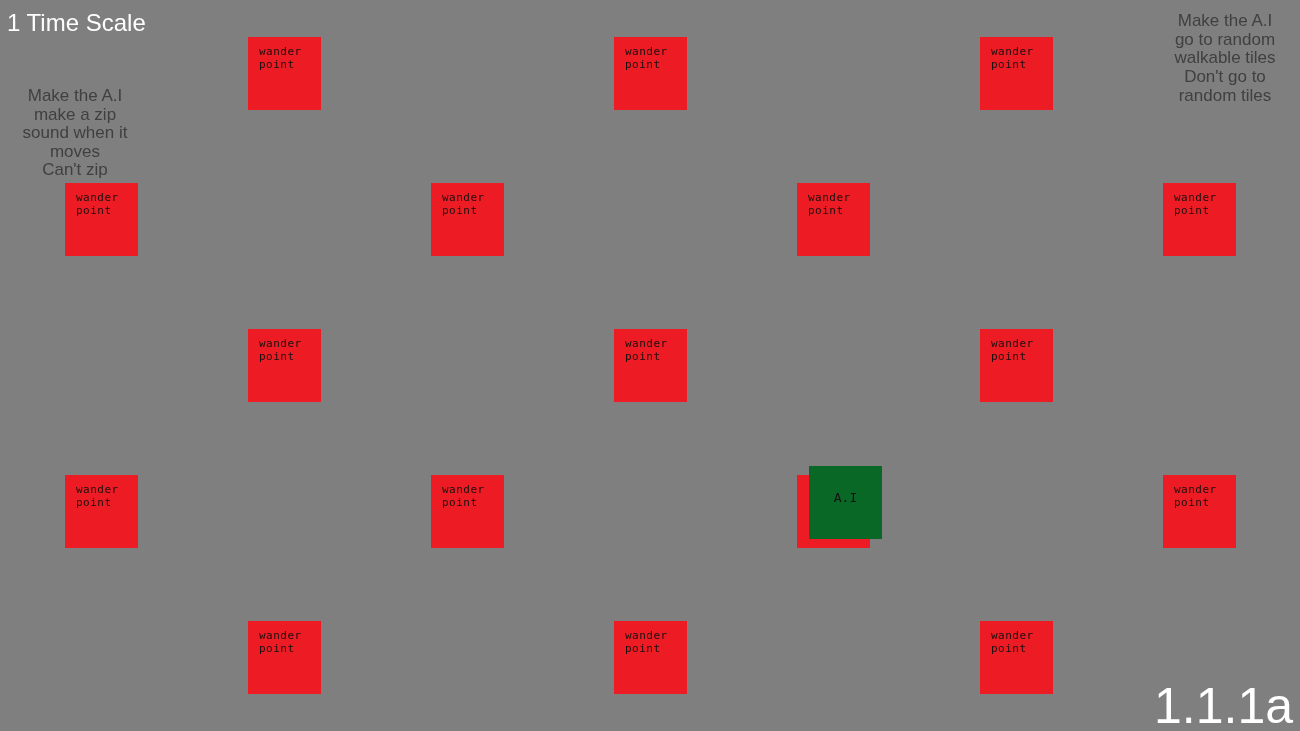 This screenshot has width=1300, height=731. I want to click on note-text: Can't zip, so click(75, 170).